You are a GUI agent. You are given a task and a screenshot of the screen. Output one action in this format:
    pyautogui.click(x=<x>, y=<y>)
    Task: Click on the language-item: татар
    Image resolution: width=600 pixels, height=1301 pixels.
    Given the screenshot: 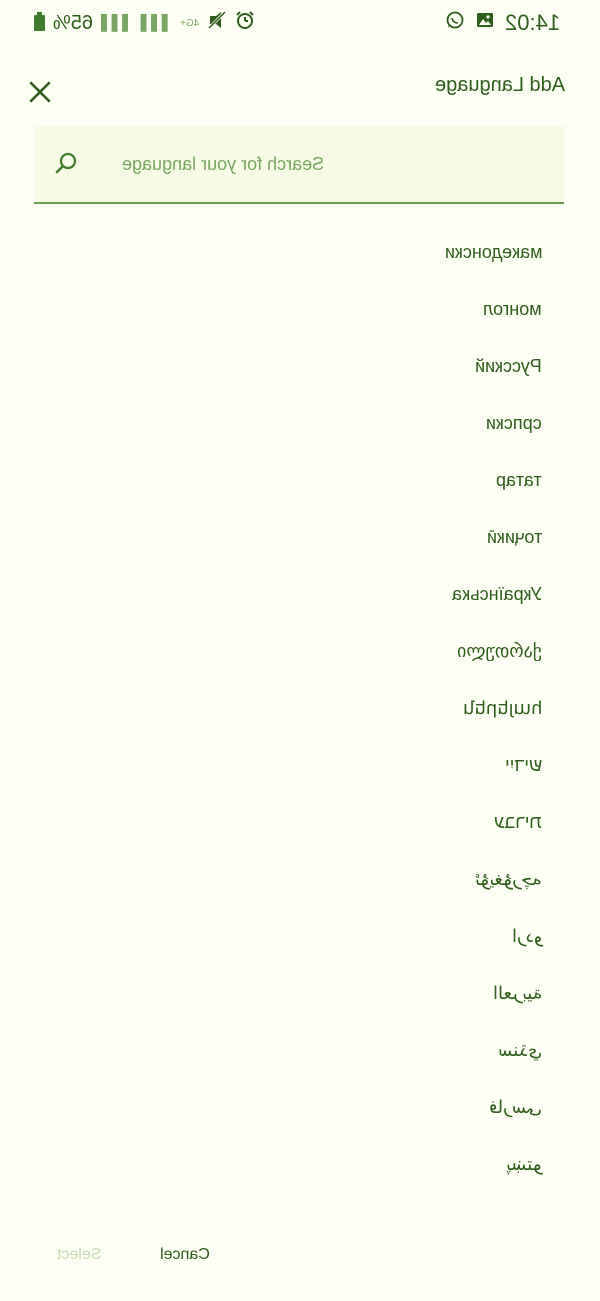 What is the action you would take?
    pyautogui.click(x=300, y=480)
    